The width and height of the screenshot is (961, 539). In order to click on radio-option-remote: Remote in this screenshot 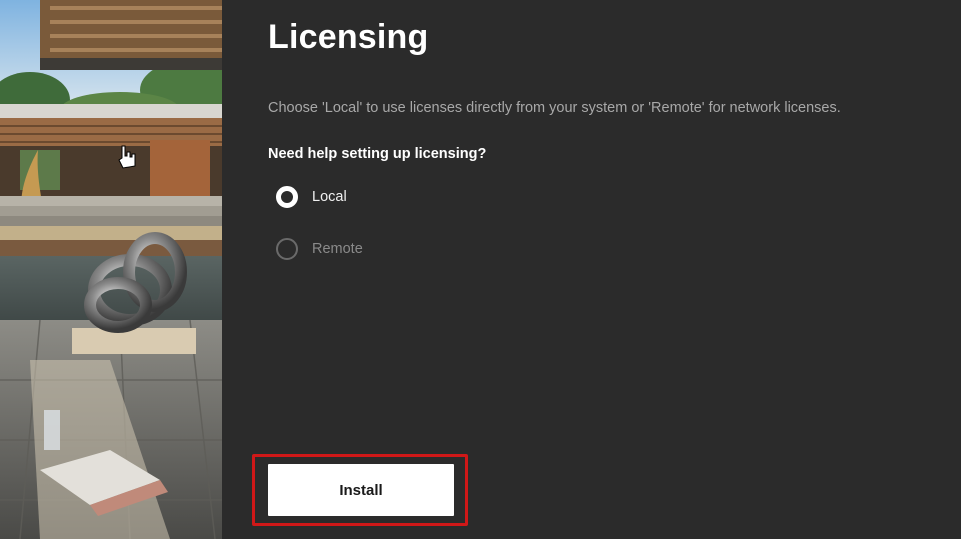, I will do `click(319, 249)`.